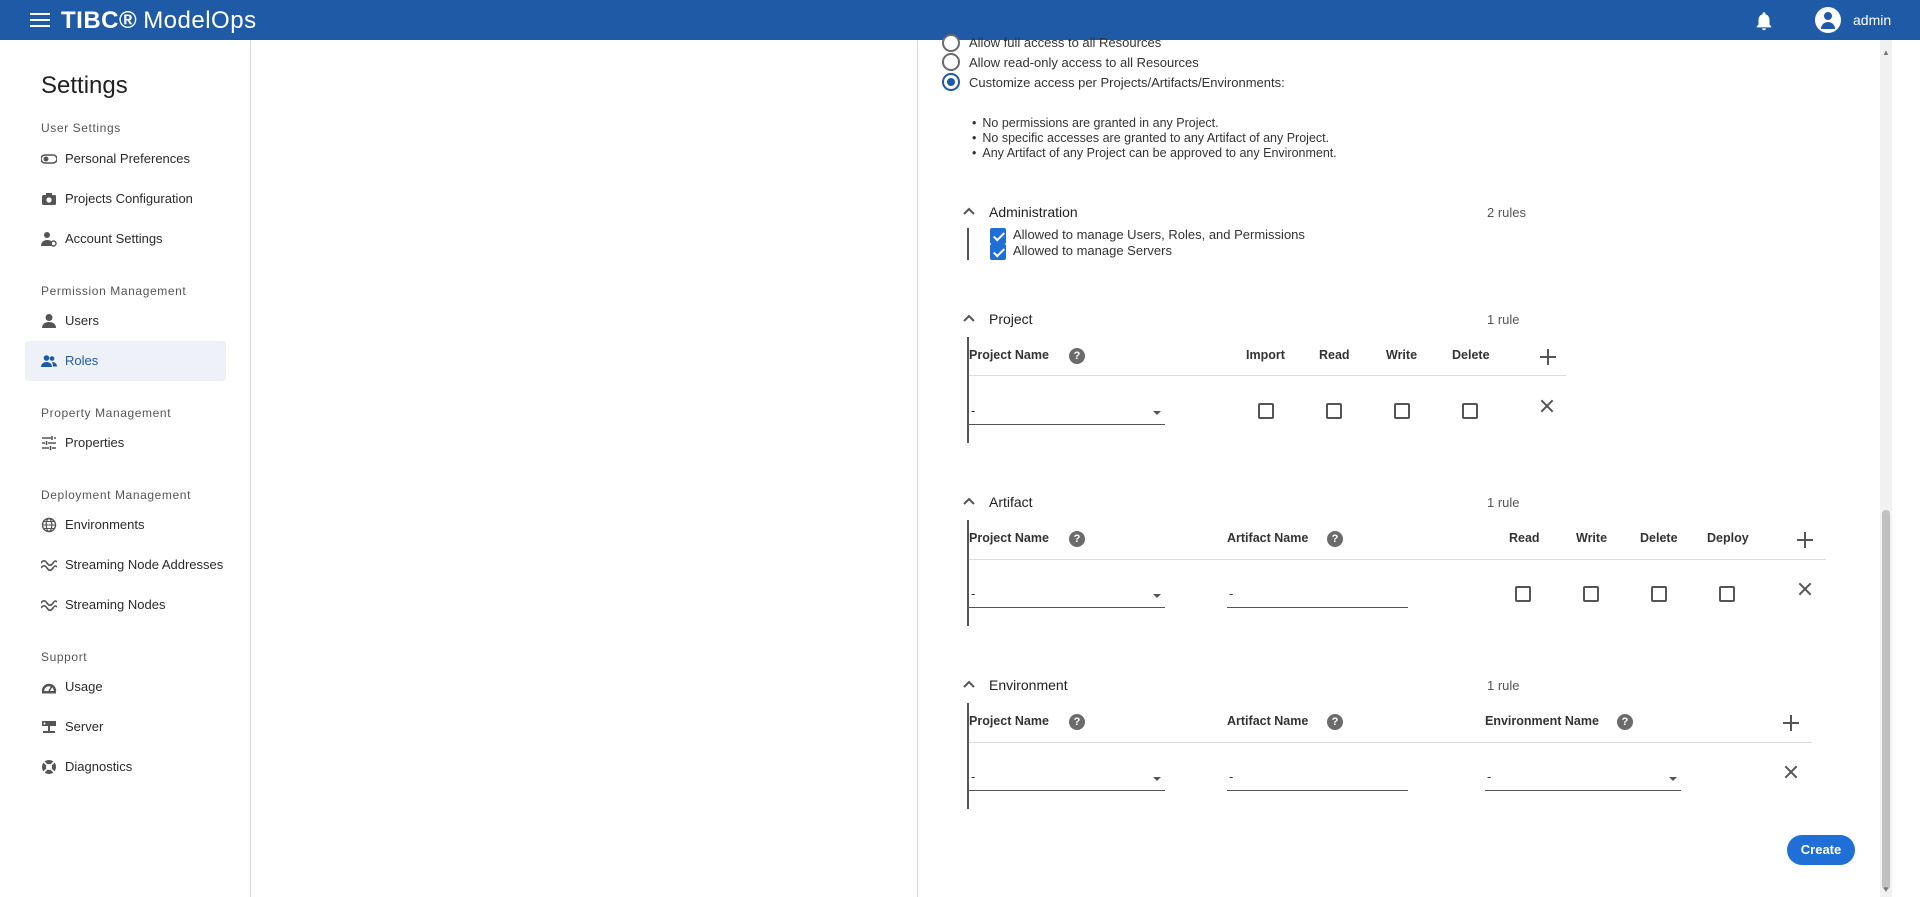 The height and width of the screenshot is (897, 1920). I want to click on checkbox-manage-users, so click(998, 236).